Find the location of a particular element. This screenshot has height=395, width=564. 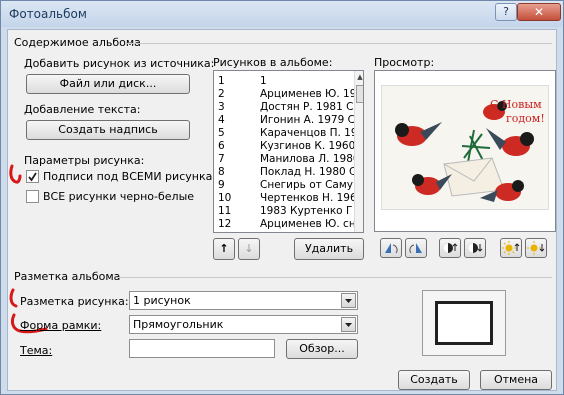

list-item: 7 Манилова Л. 1980 is located at coordinates (284, 159).